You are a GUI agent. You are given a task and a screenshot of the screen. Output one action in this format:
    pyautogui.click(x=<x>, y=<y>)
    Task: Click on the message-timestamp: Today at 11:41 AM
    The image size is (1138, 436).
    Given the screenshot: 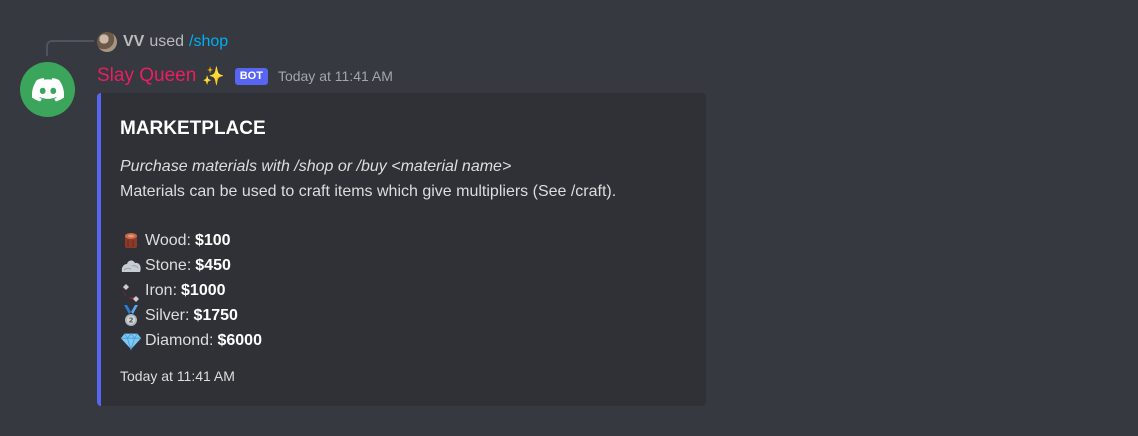 What is the action you would take?
    pyautogui.click(x=335, y=76)
    